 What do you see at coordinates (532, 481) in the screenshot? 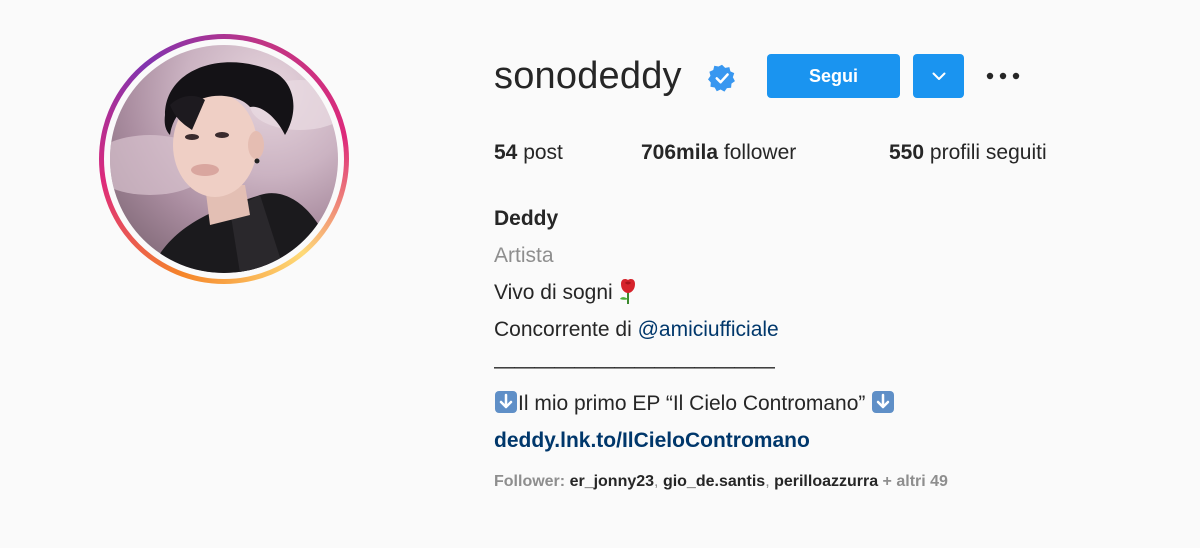
I see `followed-by-label: Follower:` at bounding box center [532, 481].